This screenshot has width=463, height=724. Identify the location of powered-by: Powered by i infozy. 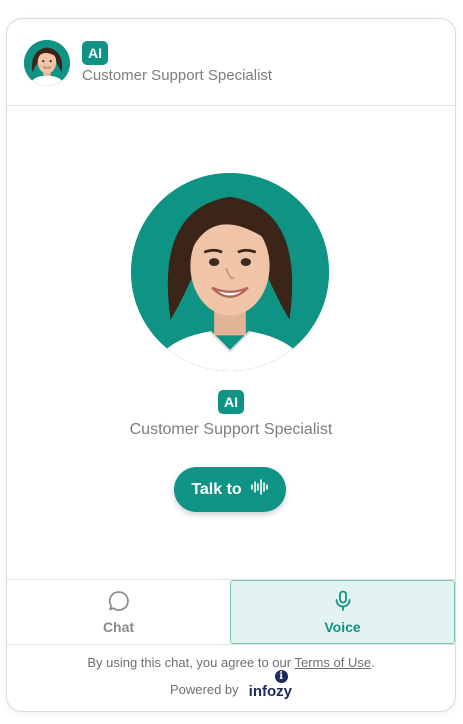
(231, 685).